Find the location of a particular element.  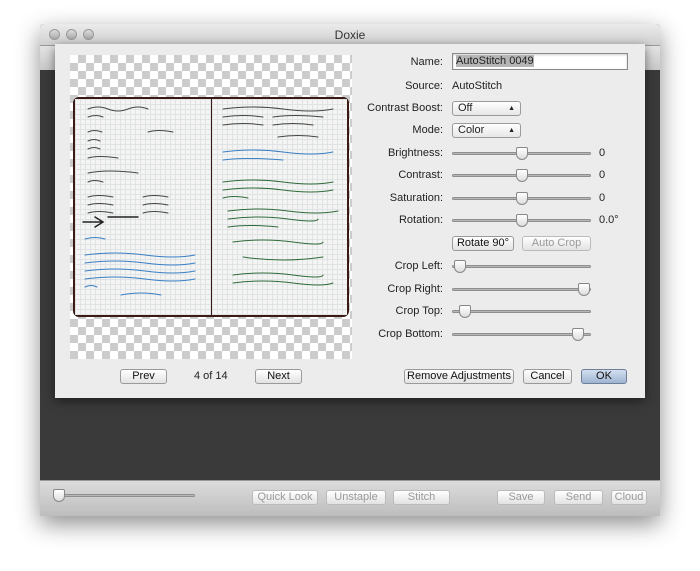

source-value: AutoStitch is located at coordinates (477, 86).